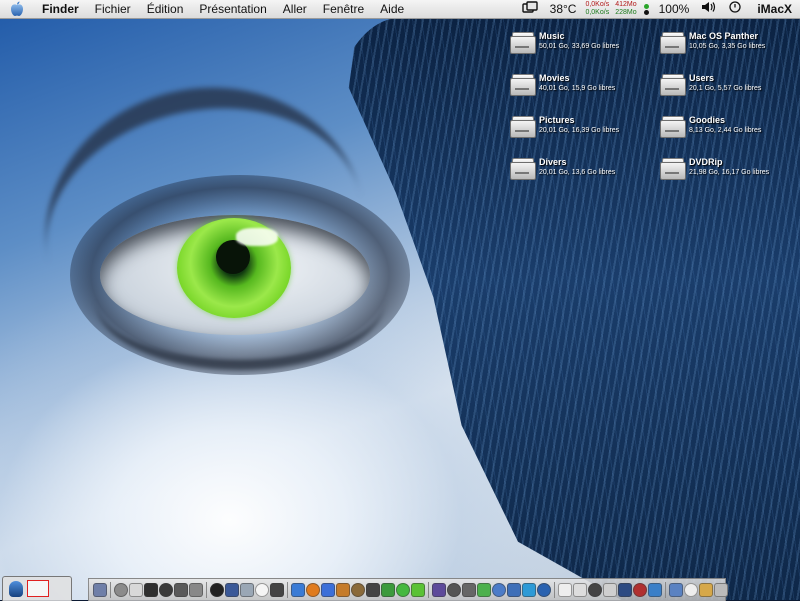 The image size is (800, 601). What do you see at coordinates (597, 12) in the screenshot?
I see `net-download-rate: 0,0Ko/s` at bounding box center [597, 12].